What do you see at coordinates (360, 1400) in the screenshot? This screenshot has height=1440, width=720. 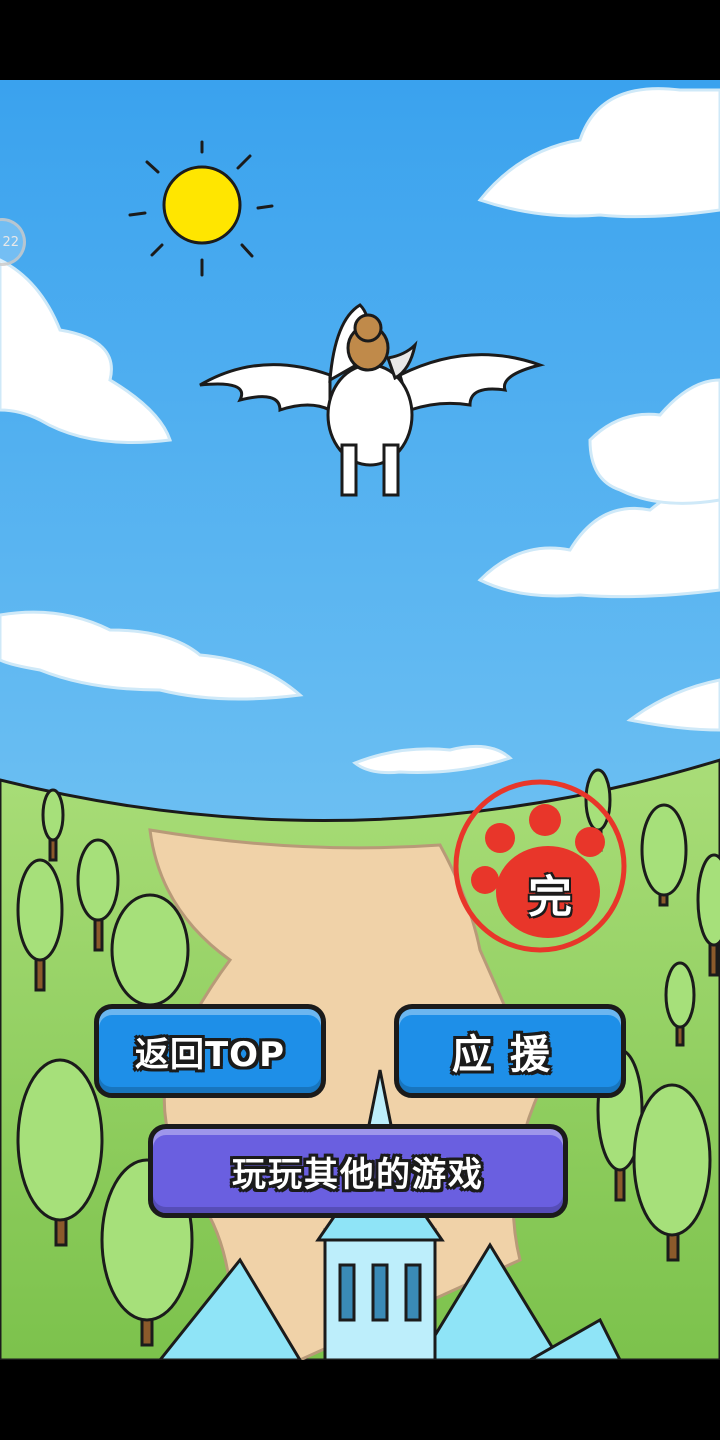 I see `navigation-bar-area` at bounding box center [360, 1400].